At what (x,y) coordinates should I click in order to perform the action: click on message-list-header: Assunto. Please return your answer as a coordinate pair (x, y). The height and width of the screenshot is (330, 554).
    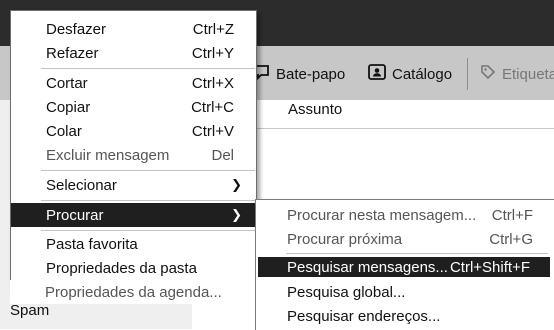
    Looking at the image, I should click on (404, 114).